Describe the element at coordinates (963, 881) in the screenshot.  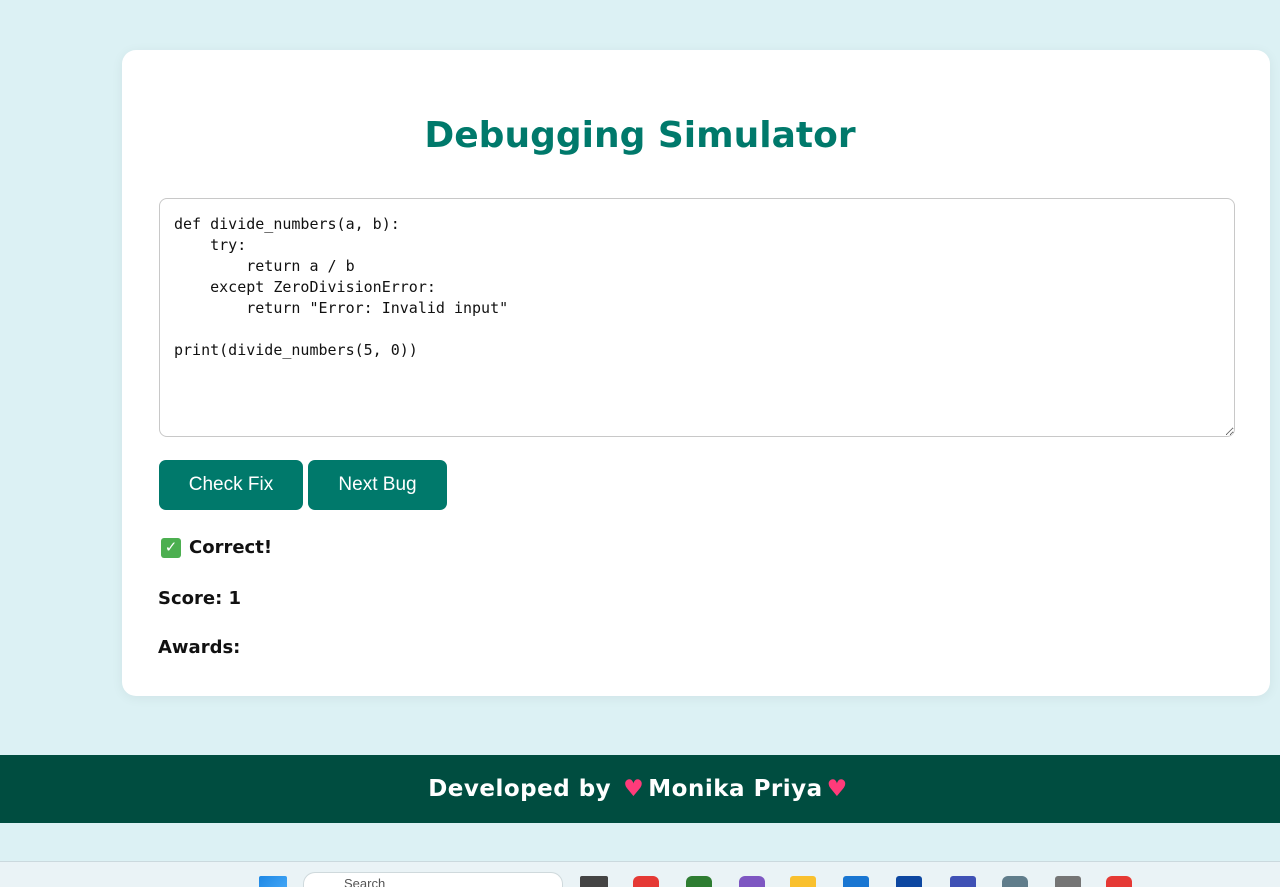
I see `terminal-icon` at that location.